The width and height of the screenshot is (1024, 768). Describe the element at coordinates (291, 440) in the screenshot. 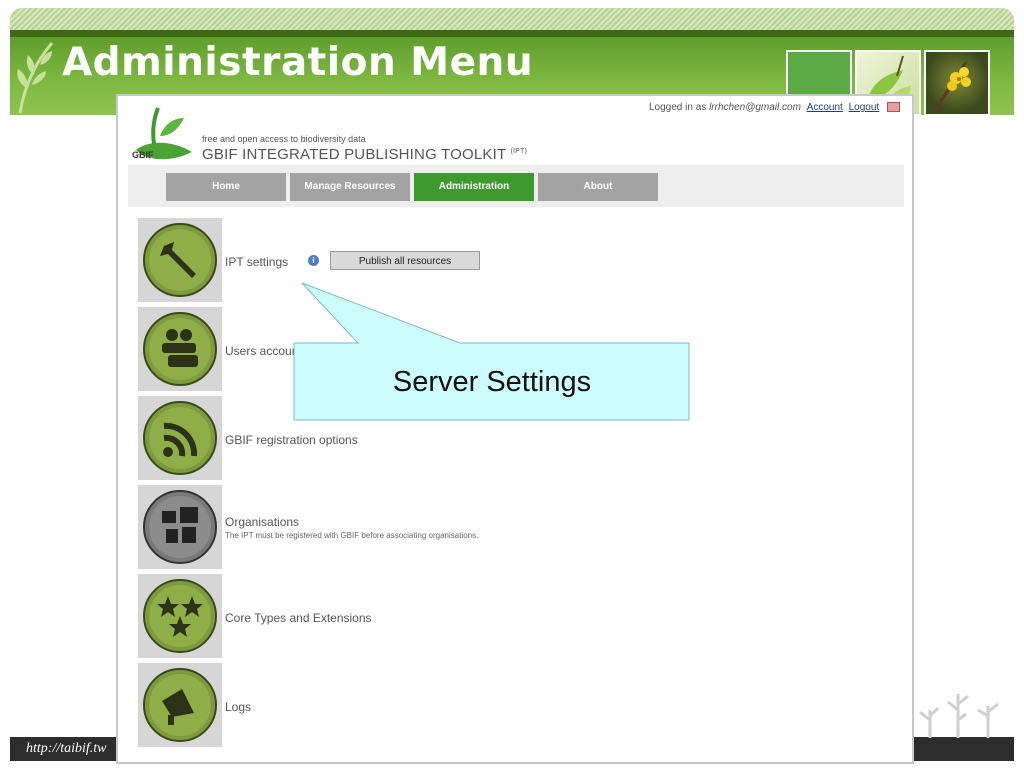

I see `menu-item-label: GBIF registration options` at that location.